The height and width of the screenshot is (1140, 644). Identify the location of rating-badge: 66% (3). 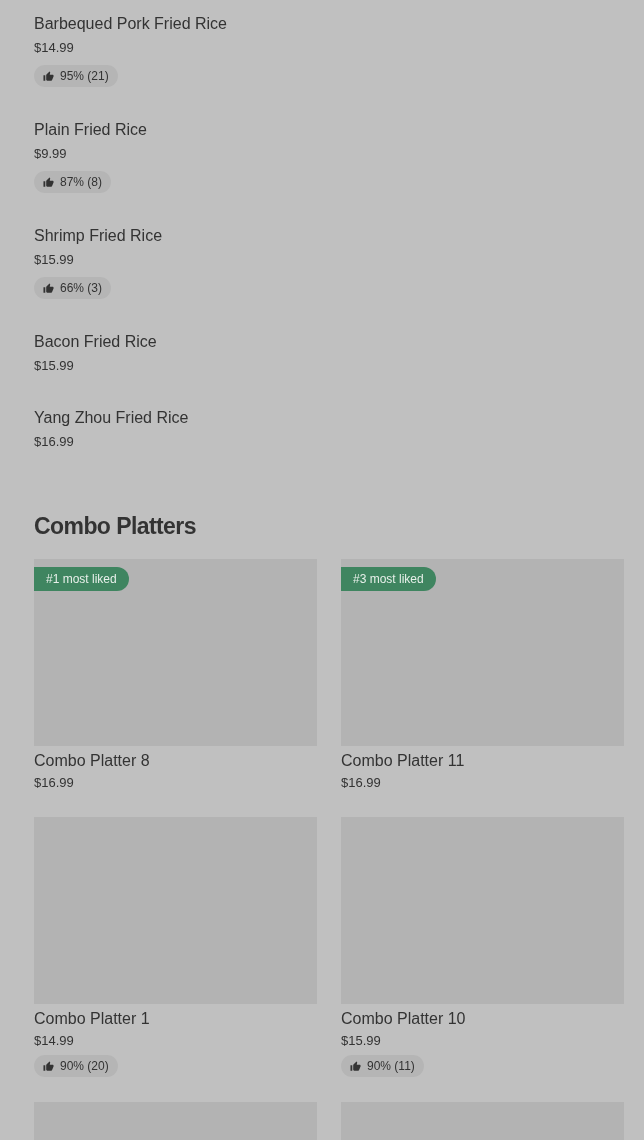
(73, 288).